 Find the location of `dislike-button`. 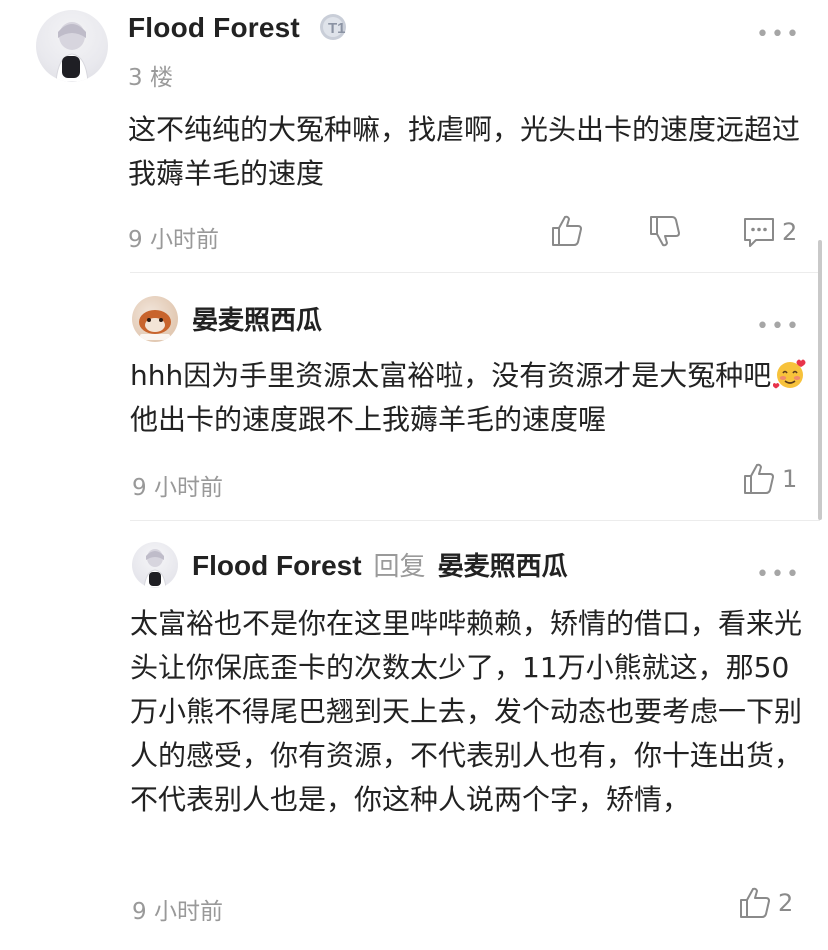

dislike-button is located at coordinates (665, 231).